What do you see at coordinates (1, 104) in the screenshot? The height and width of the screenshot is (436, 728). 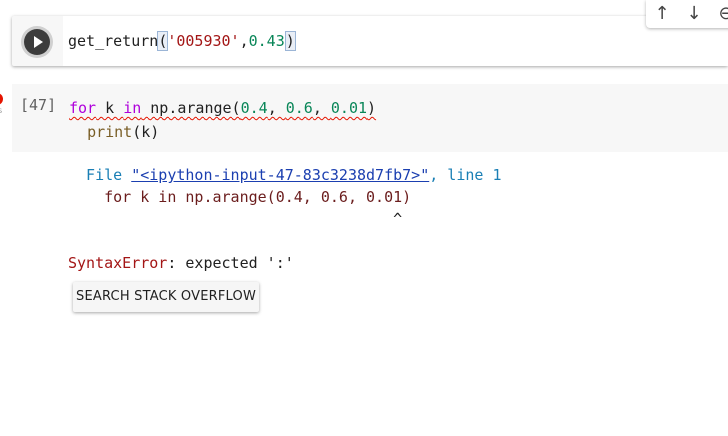 I see `error-indicator-icon: s` at bounding box center [1, 104].